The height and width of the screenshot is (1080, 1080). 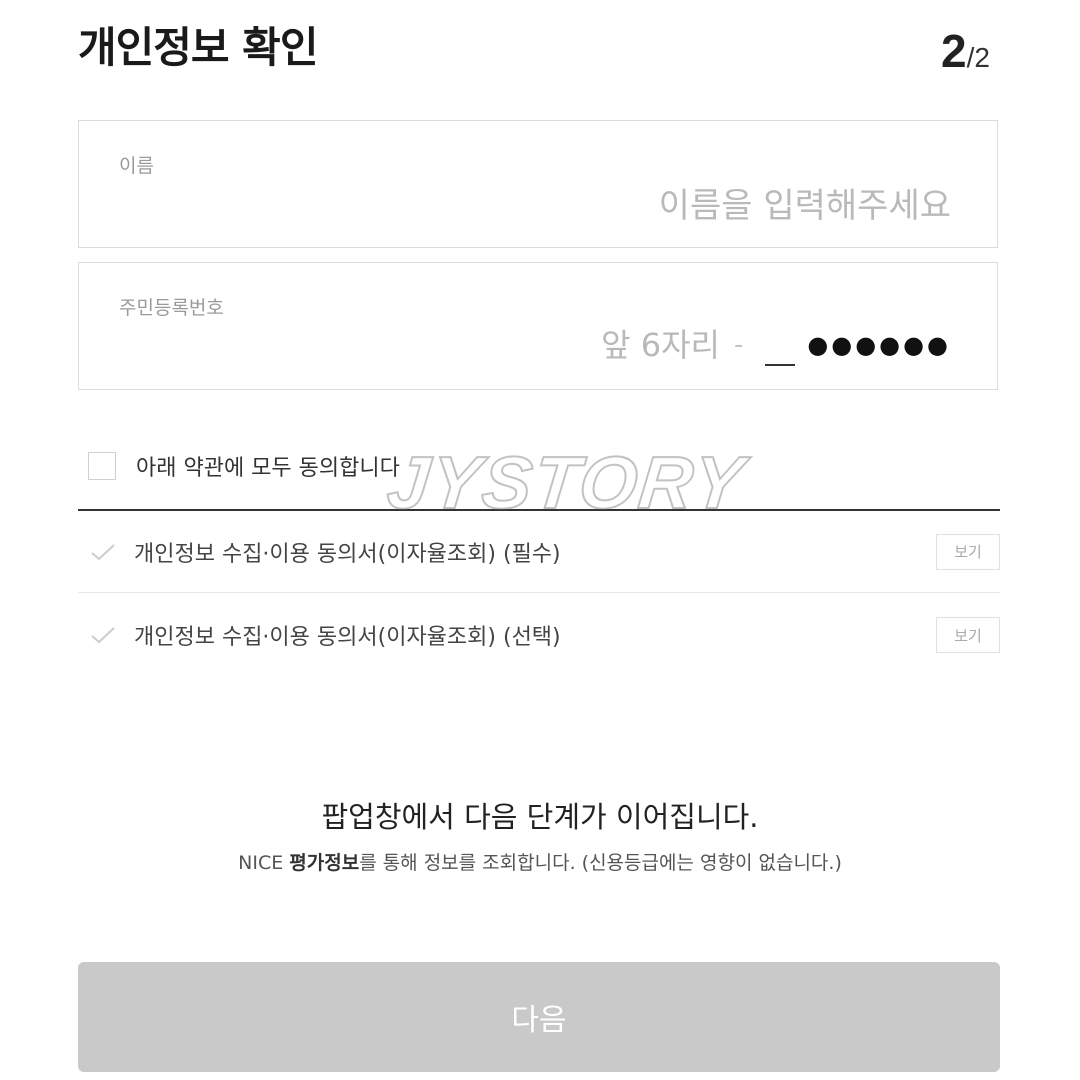 What do you see at coordinates (750, 345) in the screenshot?
I see `rrn-input-row: - ●●●●●●` at bounding box center [750, 345].